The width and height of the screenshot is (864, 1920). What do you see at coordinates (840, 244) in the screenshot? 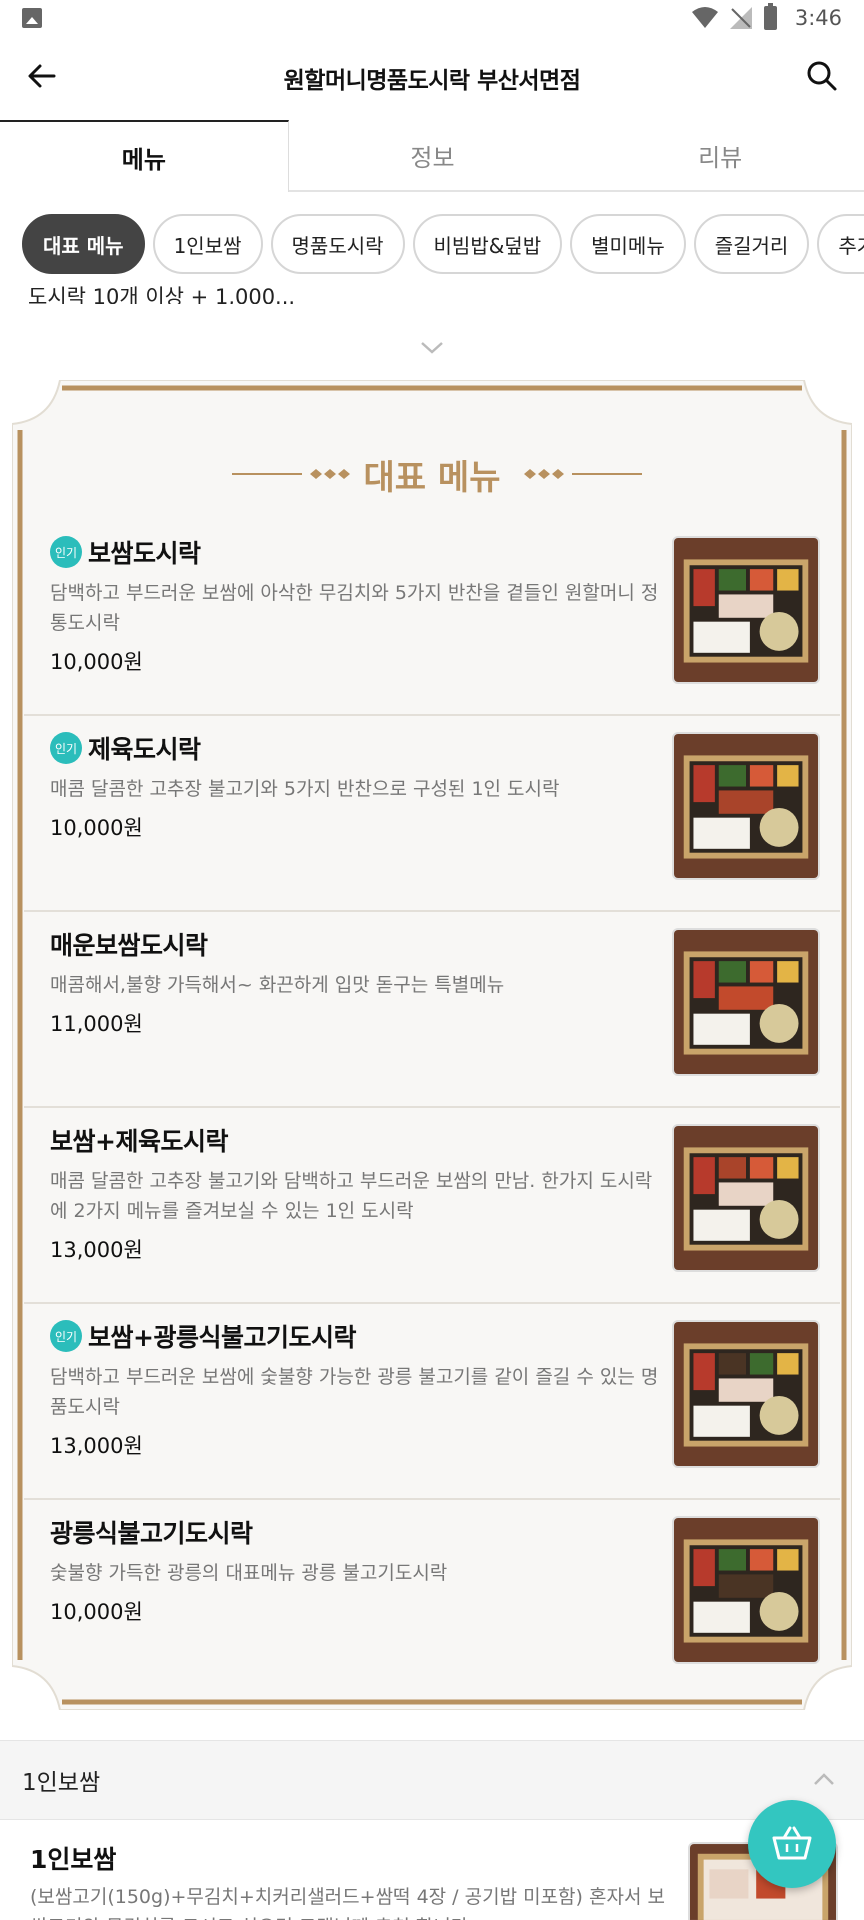
I see `chip-additional: 추가` at bounding box center [840, 244].